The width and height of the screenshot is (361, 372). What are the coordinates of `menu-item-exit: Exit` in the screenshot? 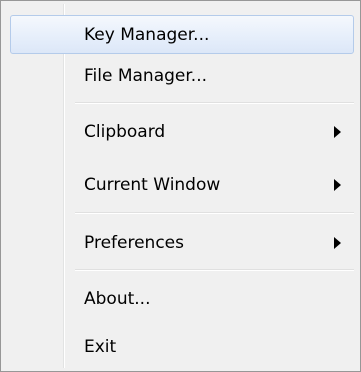 It's located at (182, 346).